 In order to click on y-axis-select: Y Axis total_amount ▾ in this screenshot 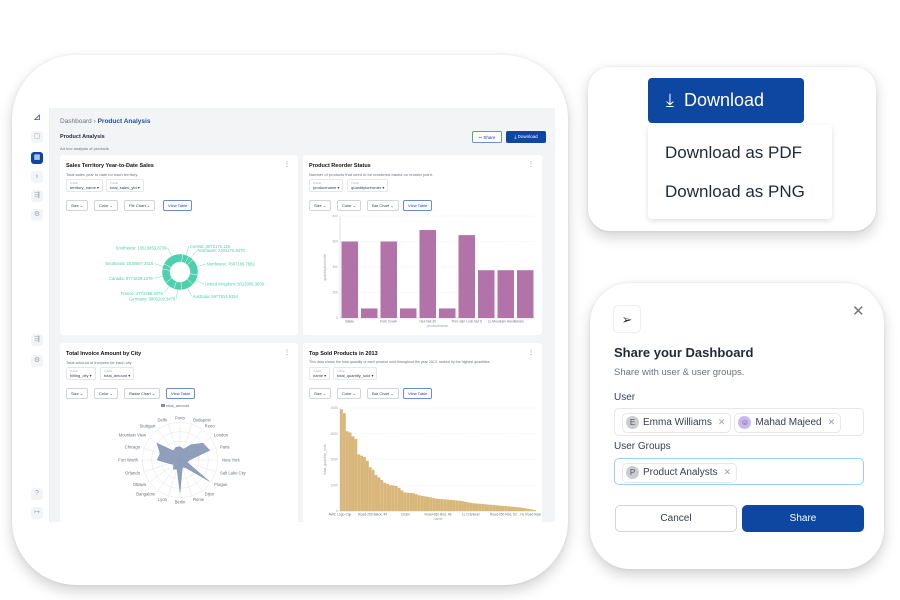, I will do `click(117, 373)`.